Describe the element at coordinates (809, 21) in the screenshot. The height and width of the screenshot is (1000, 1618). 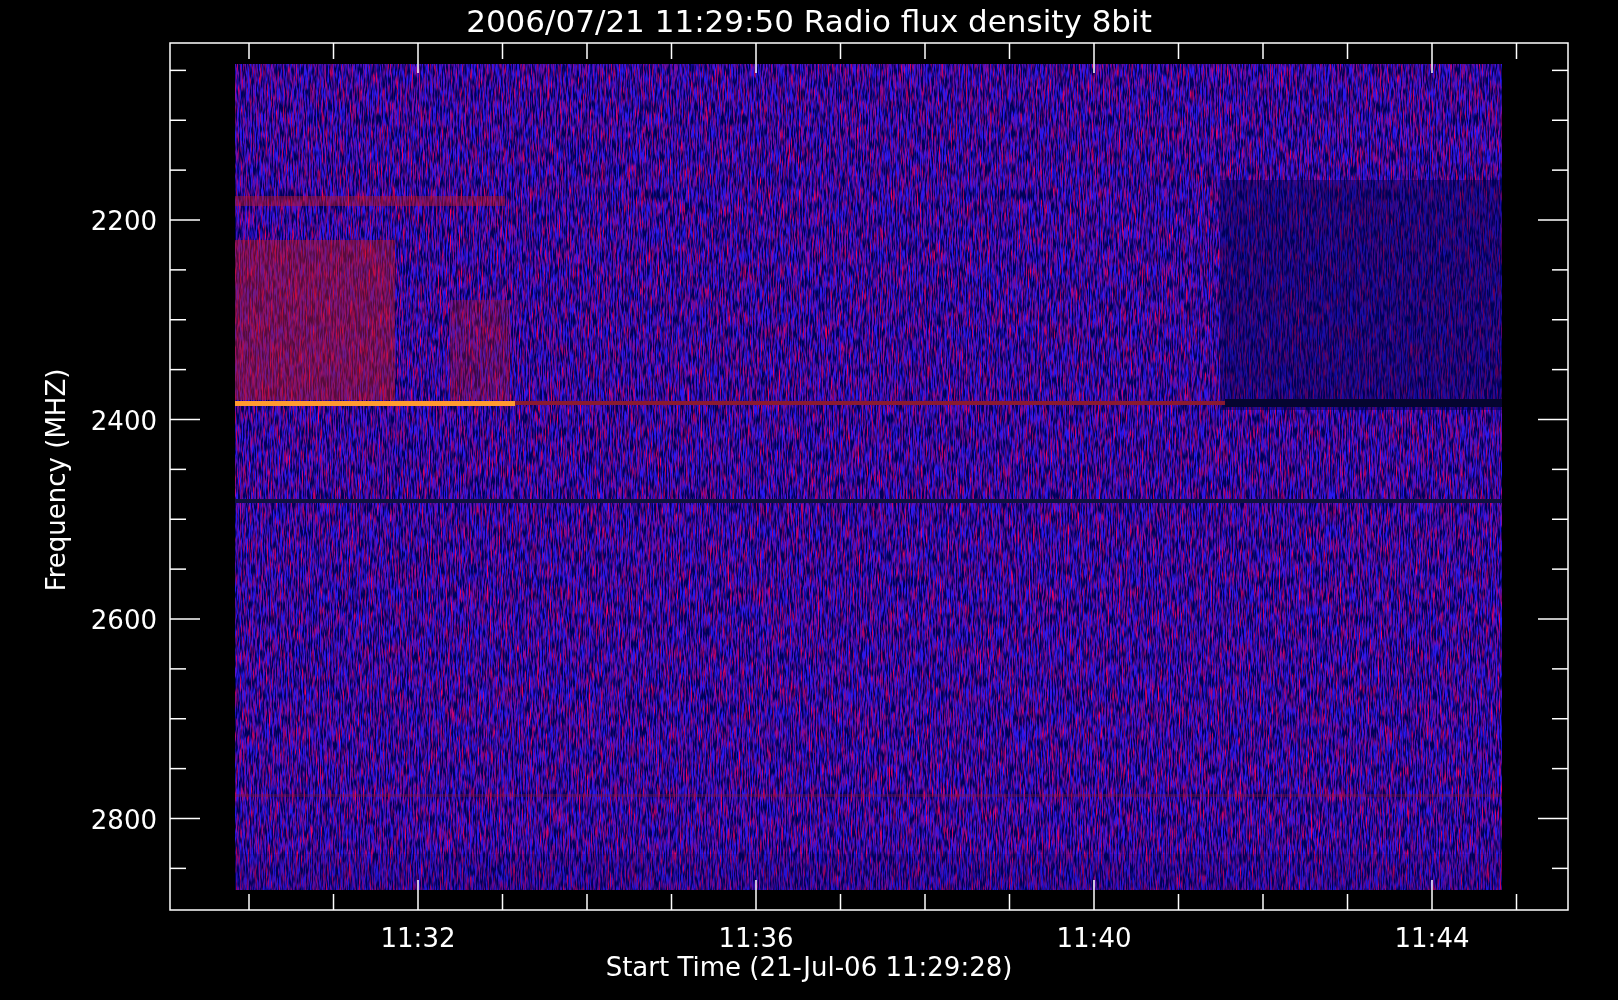
I see `chart-title: 2006/07/21 11:29:50 Radio flux density 8bit` at that location.